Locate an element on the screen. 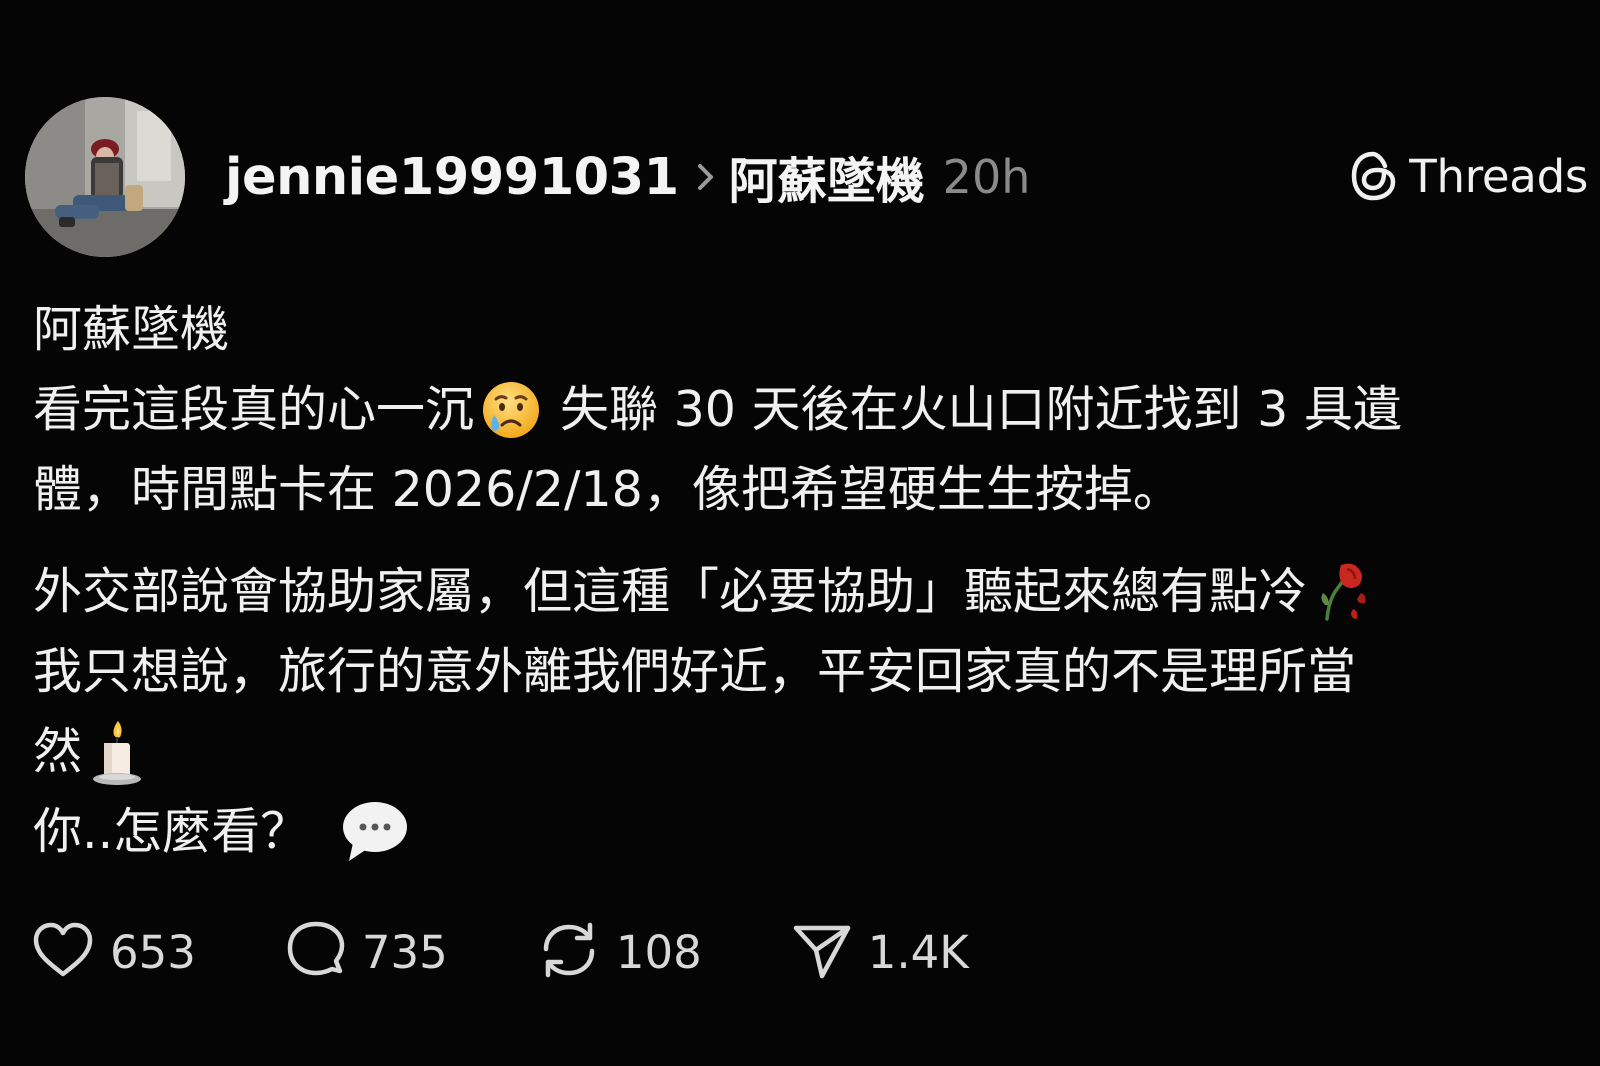 Image resolution: width=1600 pixels, height=1066 pixels. post-text: 我只想說，旅行的意外離我們好近，平安回家真的不是理所當 is located at coordinates (695, 671).